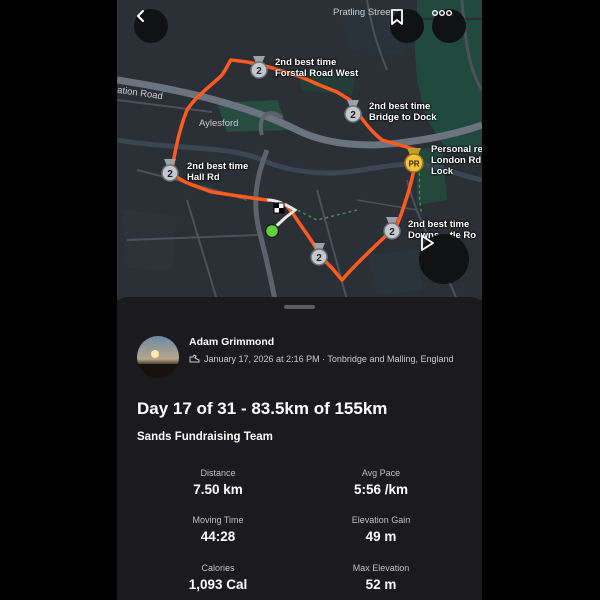 The image size is (600, 600). I want to click on stat-calories: Calories 1,093 Cal, so click(218, 577).